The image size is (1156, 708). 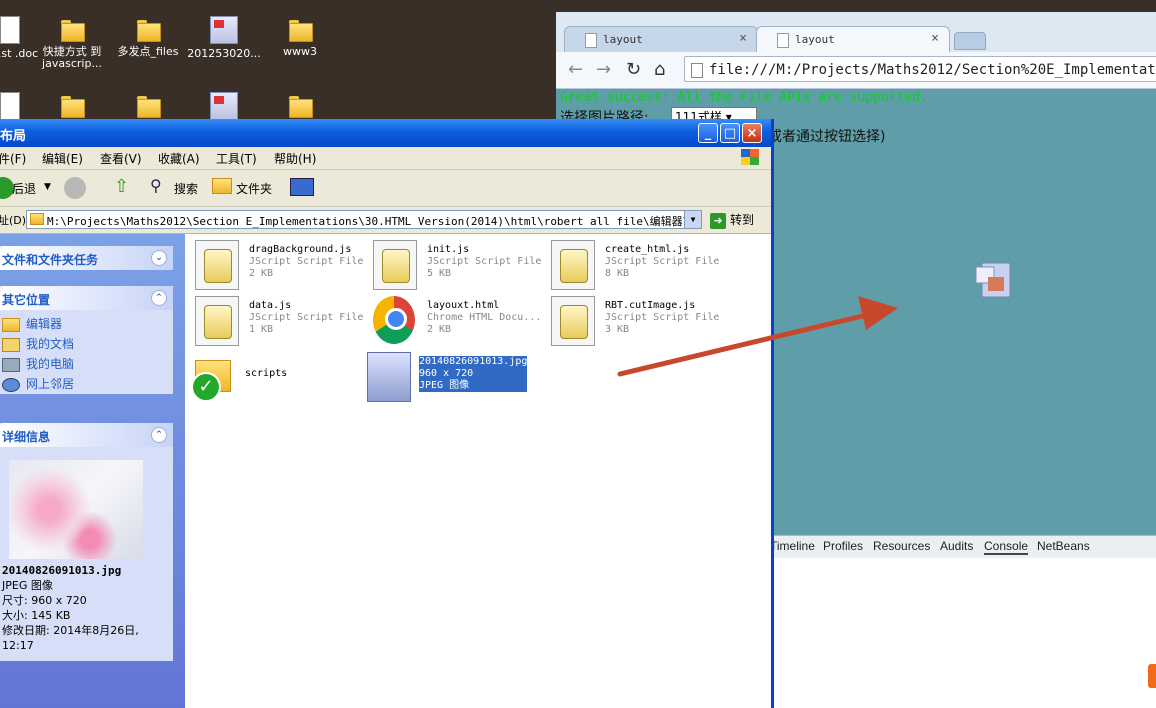 What do you see at coordinates (742, 220) in the screenshot?
I see `go-label: 转到` at bounding box center [742, 220].